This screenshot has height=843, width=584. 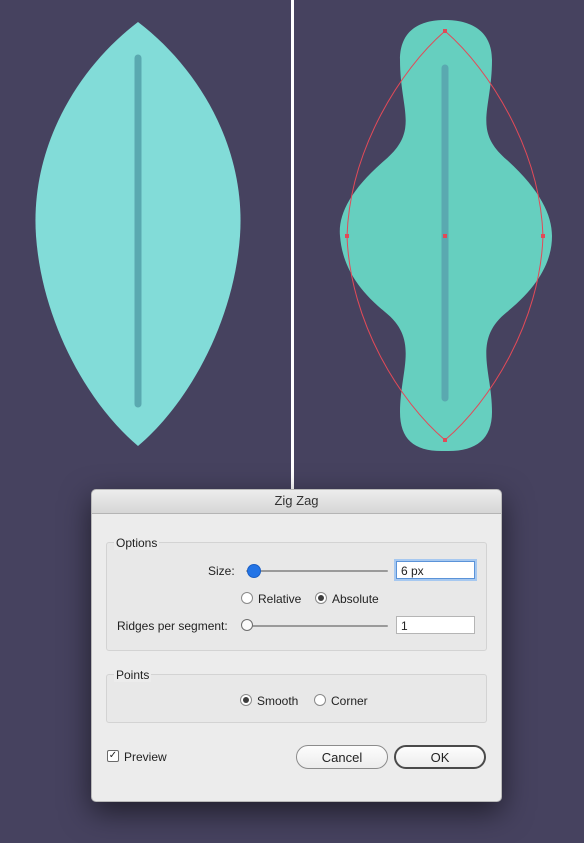 What do you see at coordinates (342, 757) in the screenshot?
I see `cancel-button: Cancel` at bounding box center [342, 757].